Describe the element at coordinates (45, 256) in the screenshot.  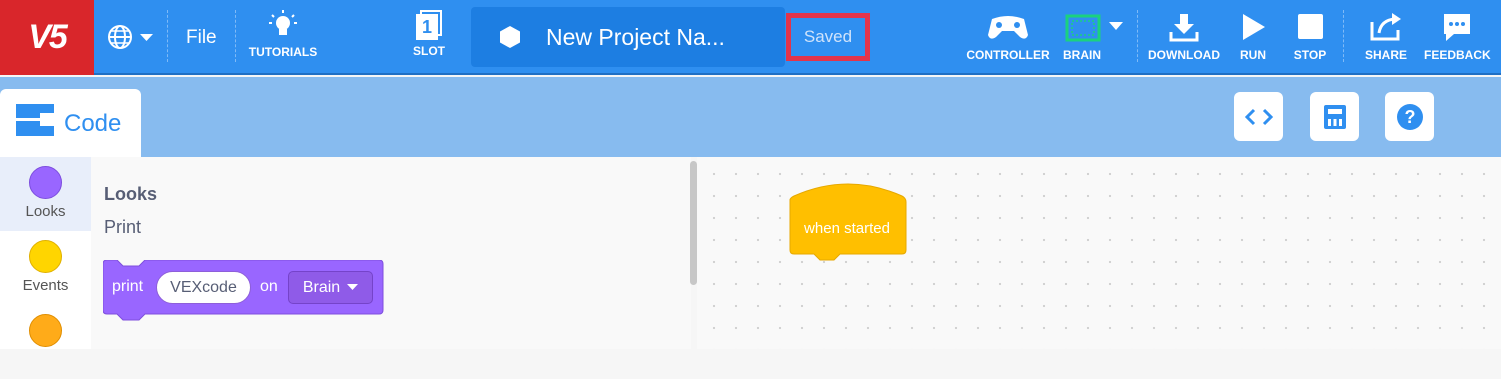
I see `events-color-dot` at that location.